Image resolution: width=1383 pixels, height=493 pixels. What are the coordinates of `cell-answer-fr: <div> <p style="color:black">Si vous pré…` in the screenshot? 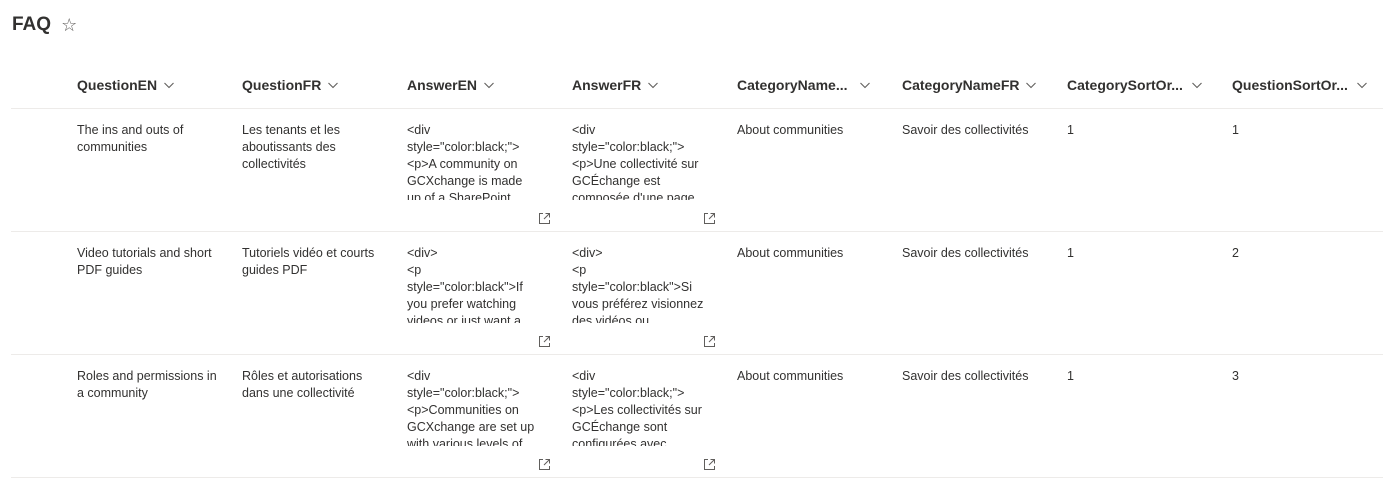 It's located at (642, 284).